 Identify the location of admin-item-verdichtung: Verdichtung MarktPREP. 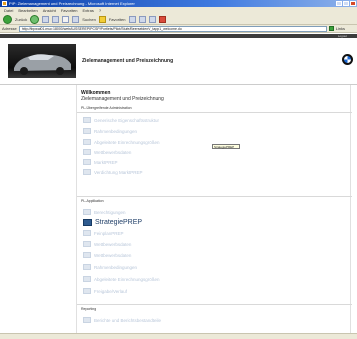
(113, 172).